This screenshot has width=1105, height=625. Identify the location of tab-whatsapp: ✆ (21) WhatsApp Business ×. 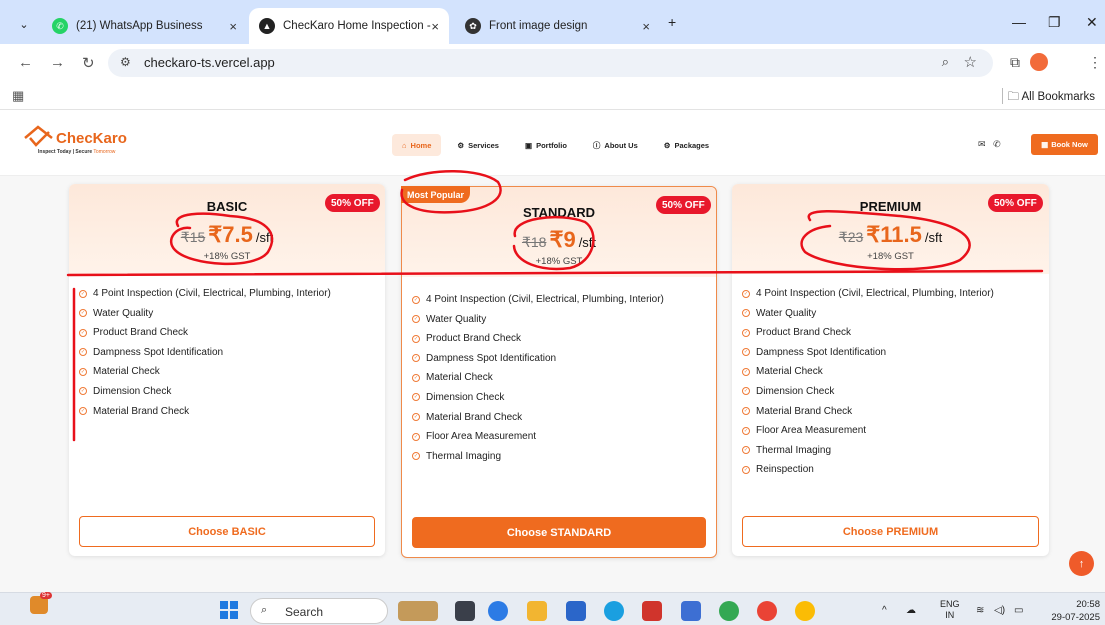
(144, 26).